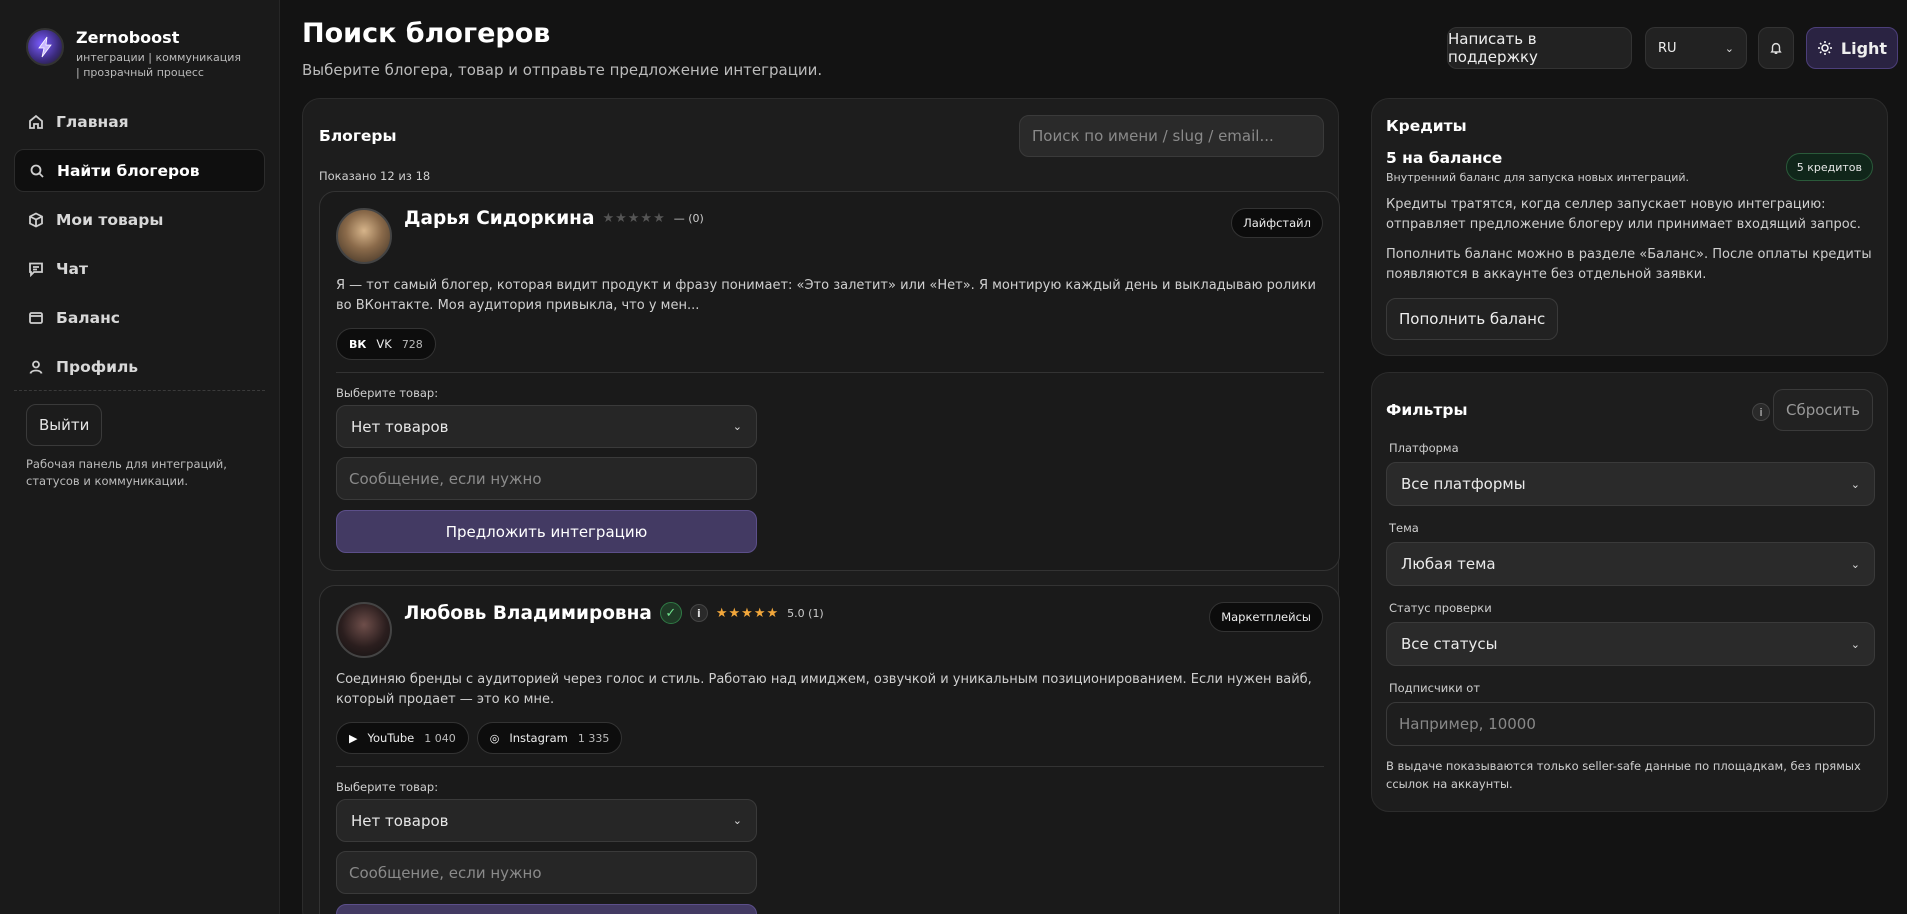 This screenshot has height=914, width=1907. What do you see at coordinates (1448, 564) in the screenshot?
I see `topic-select-value: Любая тема` at bounding box center [1448, 564].